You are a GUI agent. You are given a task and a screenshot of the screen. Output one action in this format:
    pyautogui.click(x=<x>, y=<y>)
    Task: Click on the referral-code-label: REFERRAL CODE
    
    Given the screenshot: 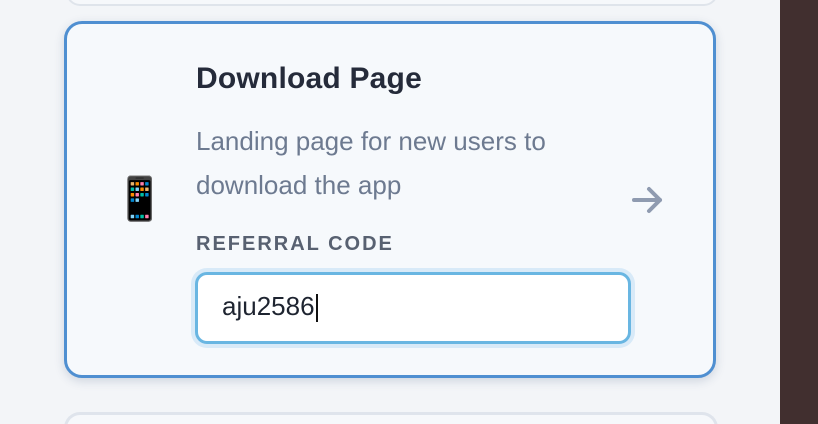 What is the action you would take?
    pyautogui.click(x=295, y=244)
    